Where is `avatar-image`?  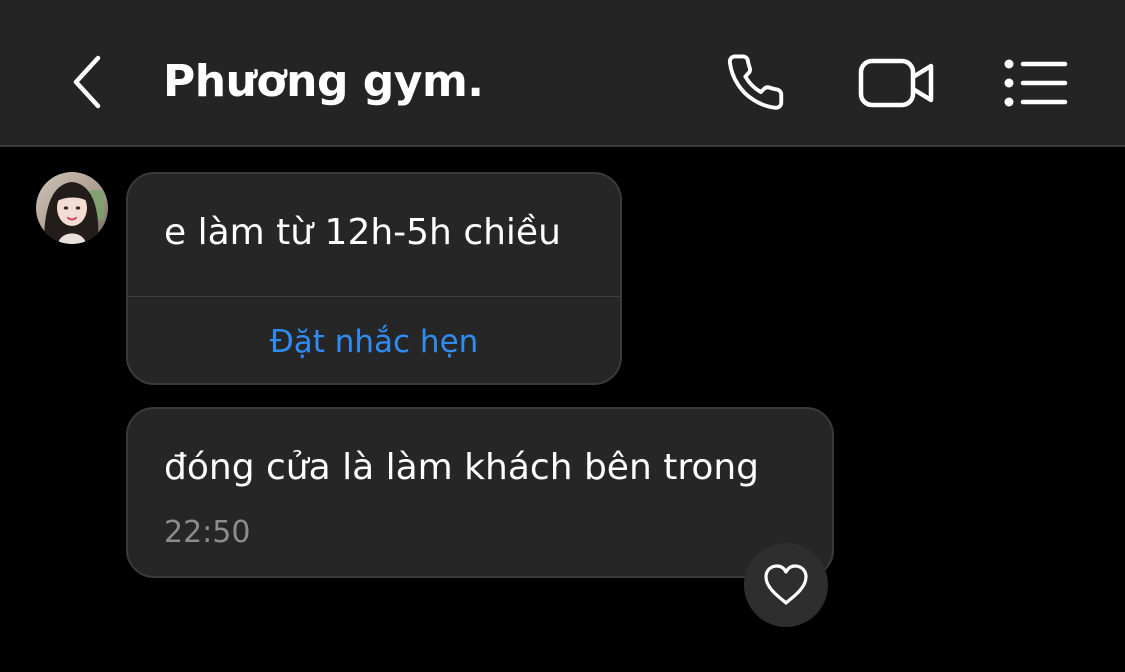 avatar-image is located at coordinates (72, 208).